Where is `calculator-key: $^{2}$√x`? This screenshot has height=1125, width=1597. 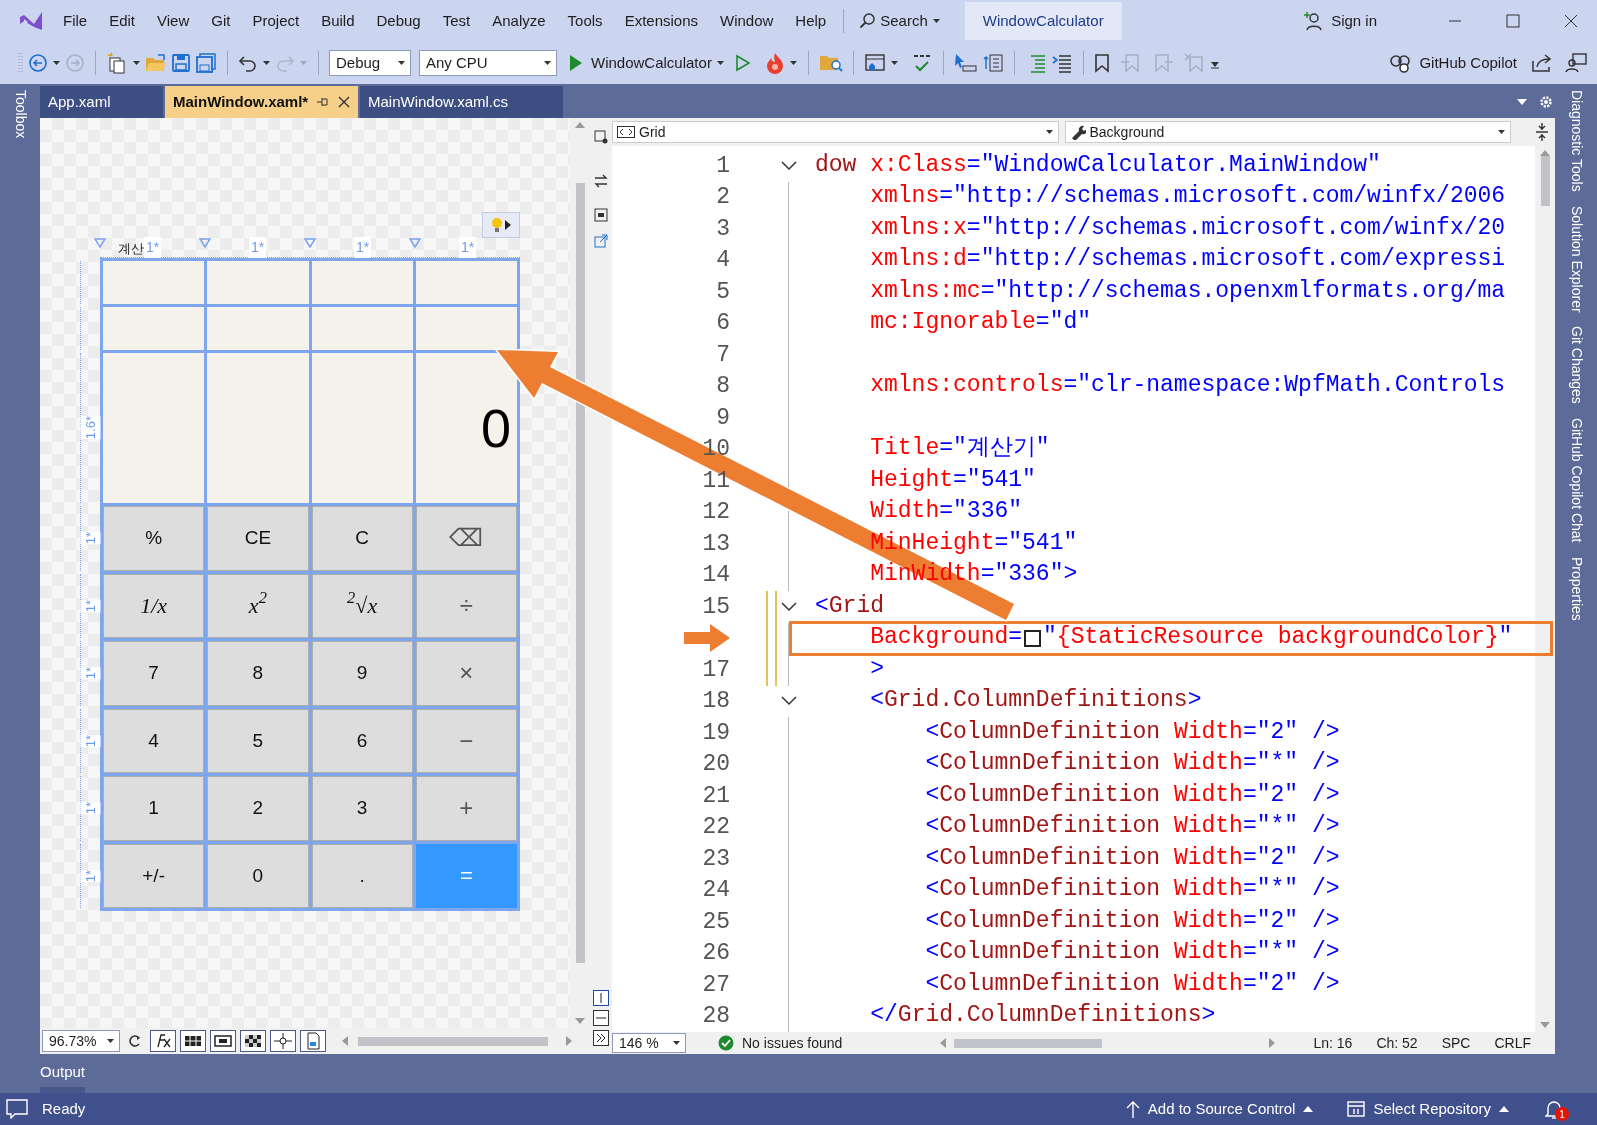 calculator-key: $^{2}$√x is located at coordinates (362, 605).